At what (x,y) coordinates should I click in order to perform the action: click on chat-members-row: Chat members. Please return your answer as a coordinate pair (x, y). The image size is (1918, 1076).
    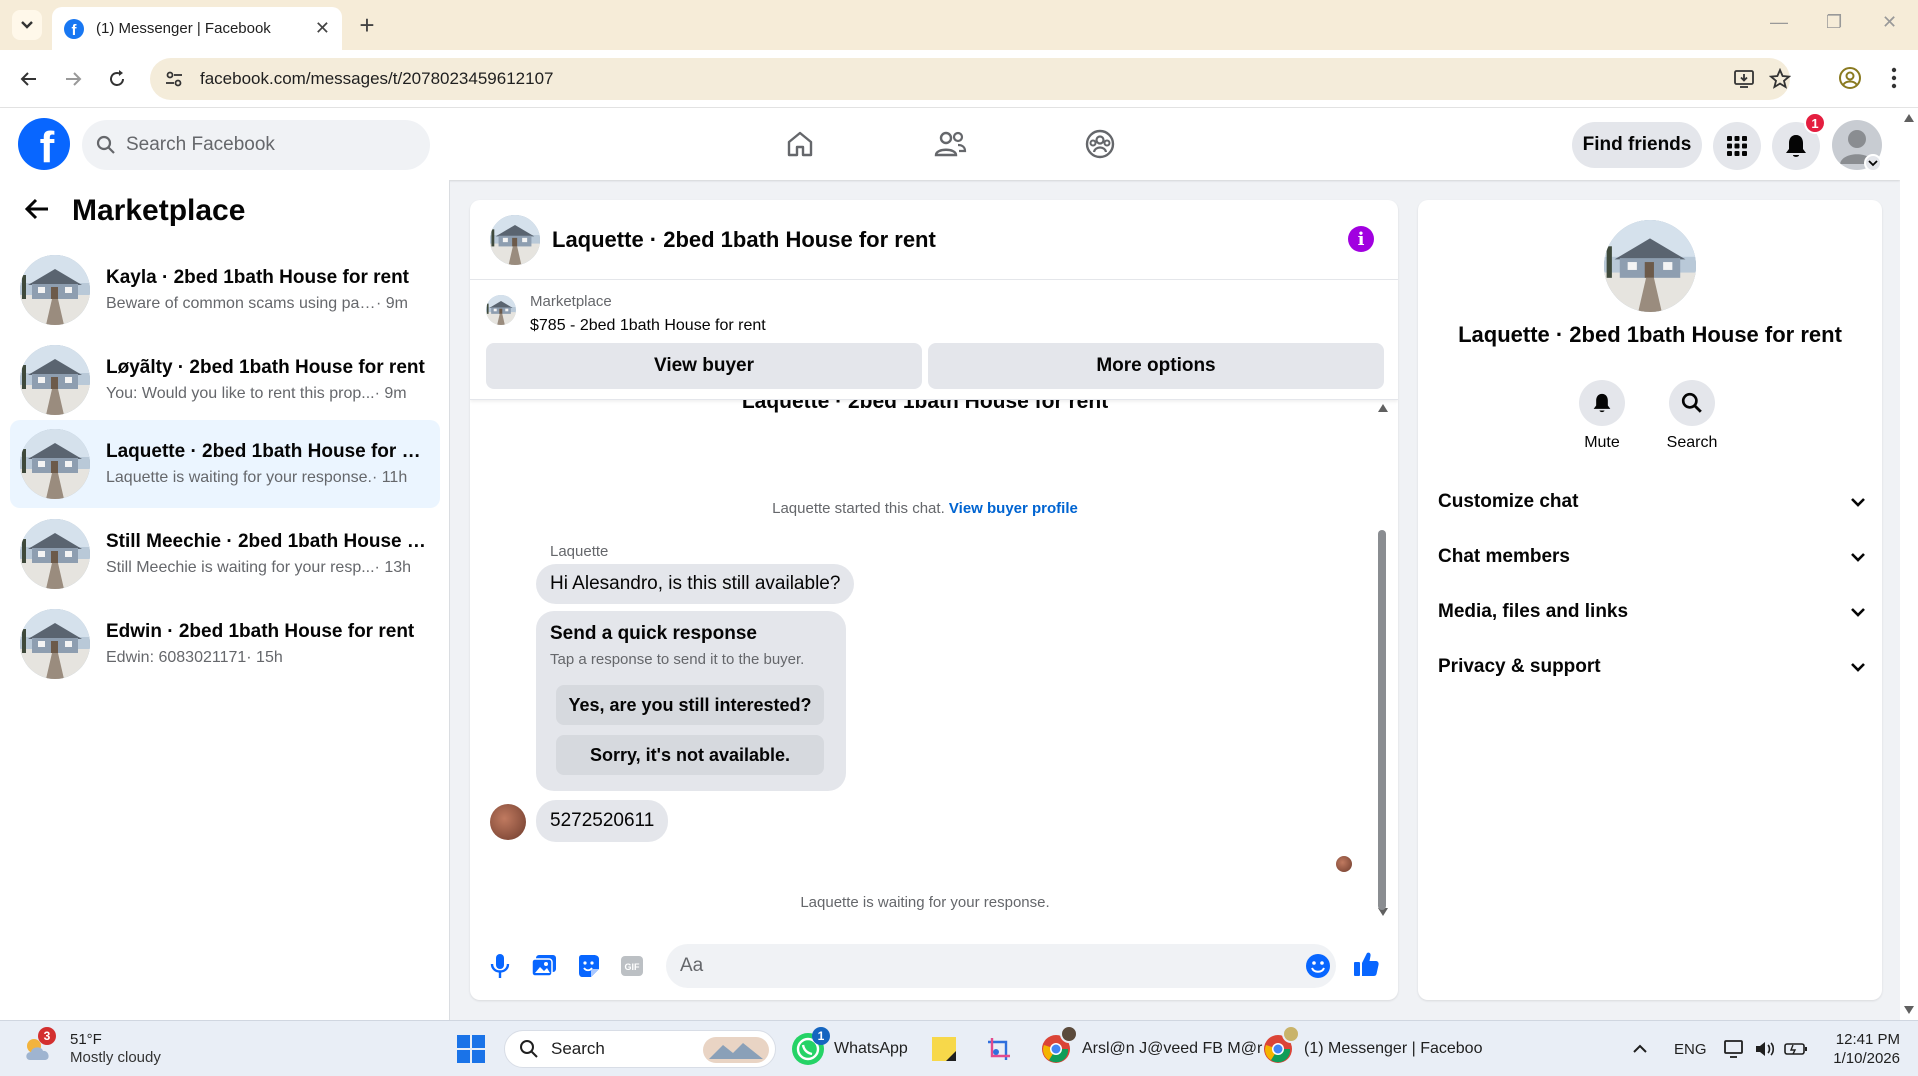
    Looking at the image, I should click on (1652, 557).